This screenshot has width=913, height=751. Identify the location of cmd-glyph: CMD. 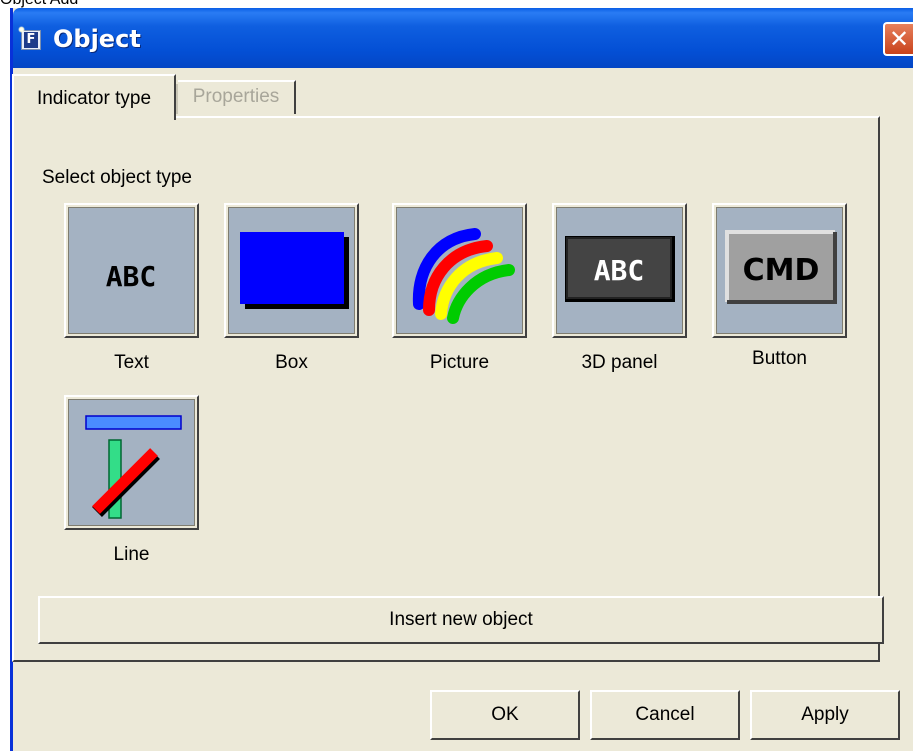
(781, 270).